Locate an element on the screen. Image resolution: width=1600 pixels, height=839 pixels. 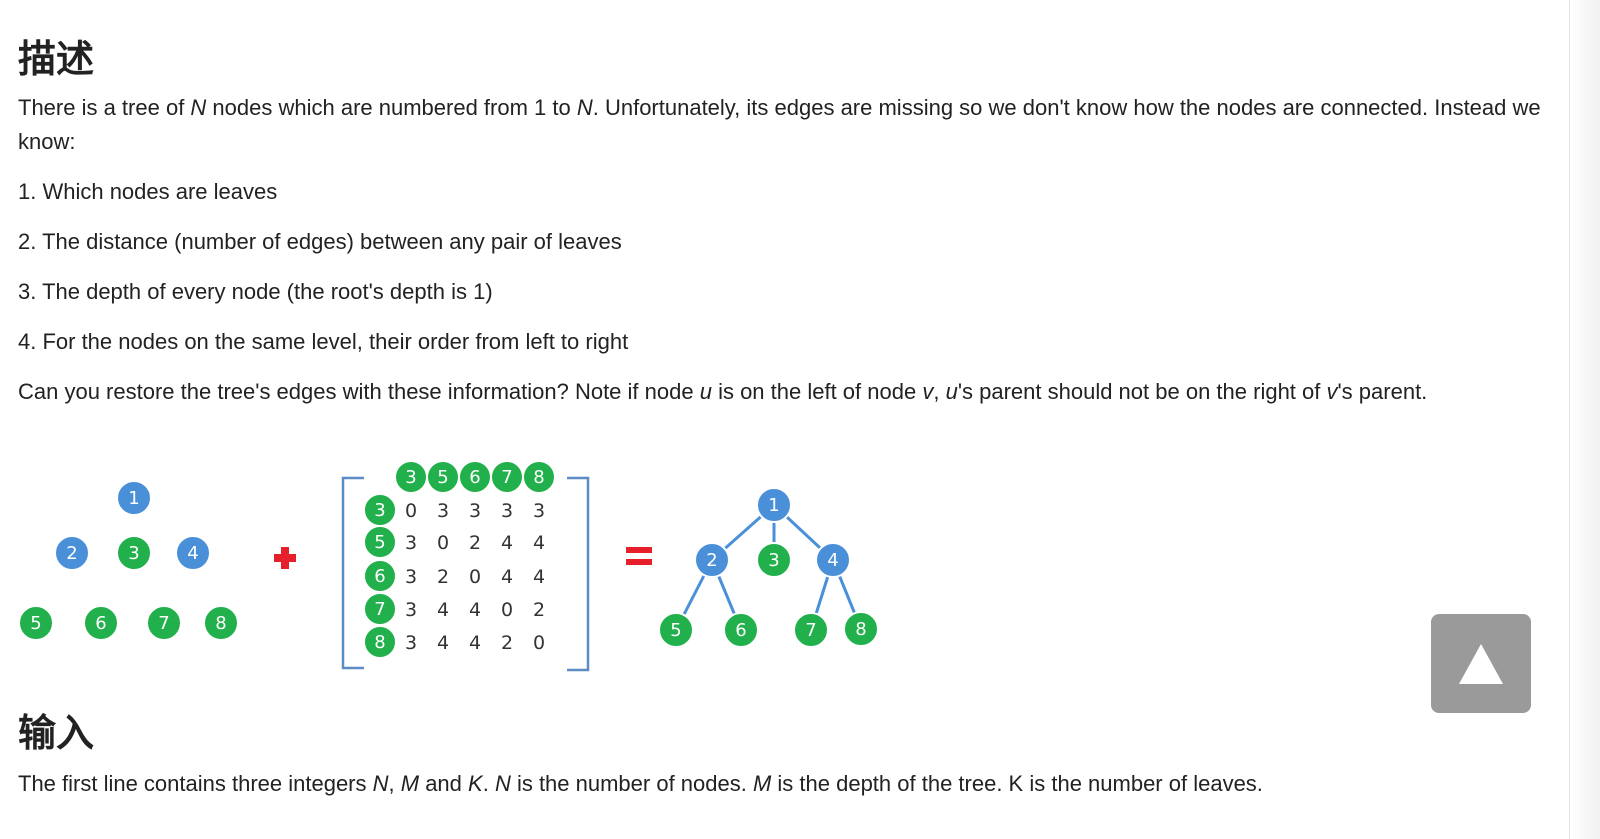
description-heading: 描述 is located at coordinates (56, 59).